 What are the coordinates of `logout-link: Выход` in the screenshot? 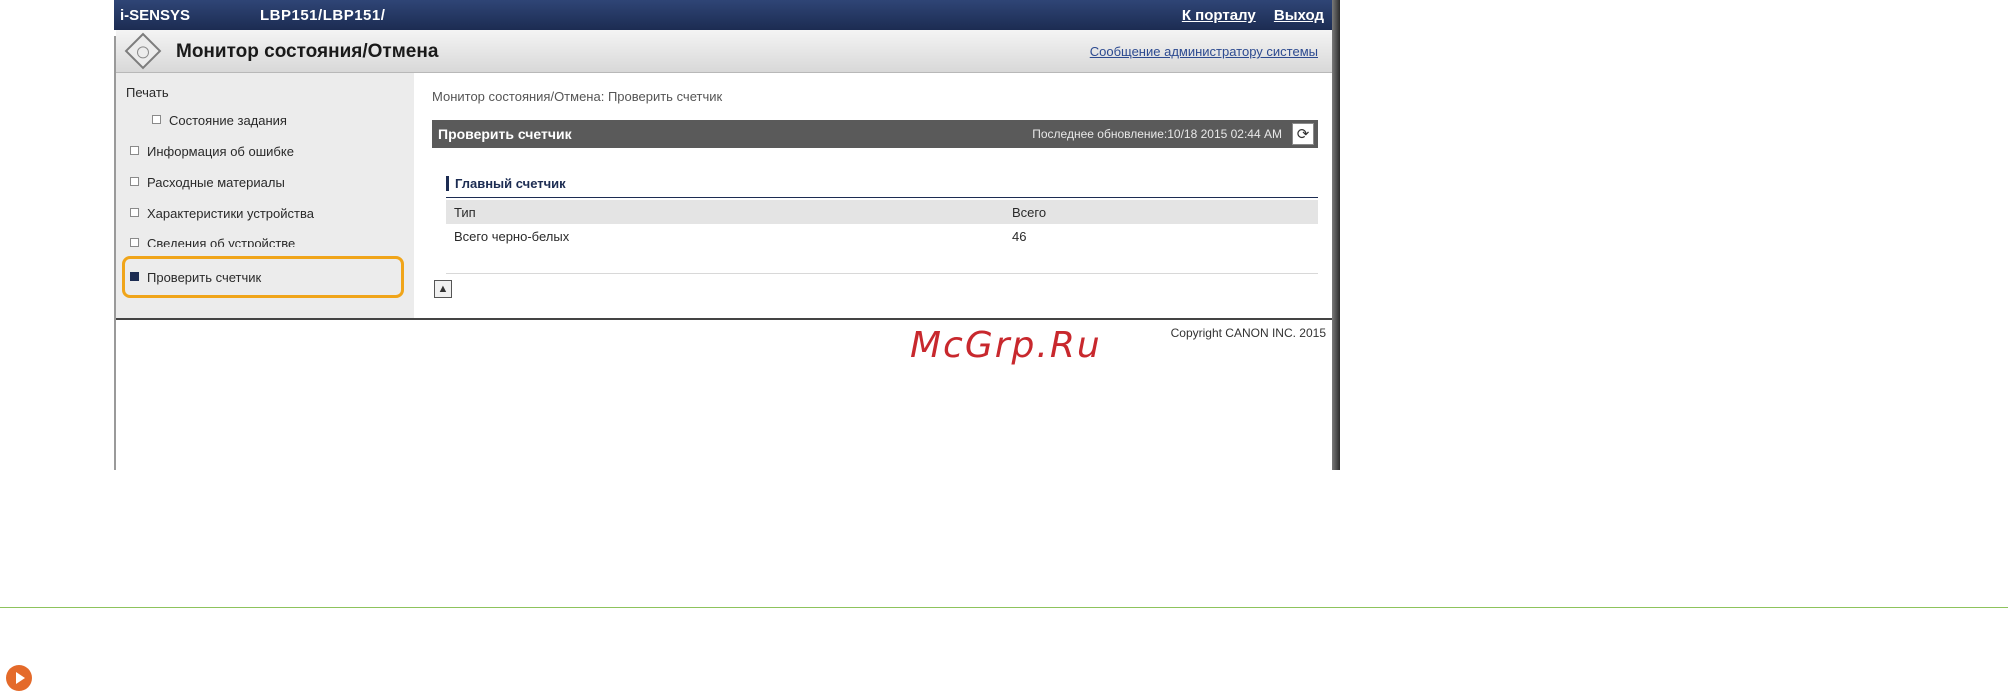 It's located at (1299, 15).